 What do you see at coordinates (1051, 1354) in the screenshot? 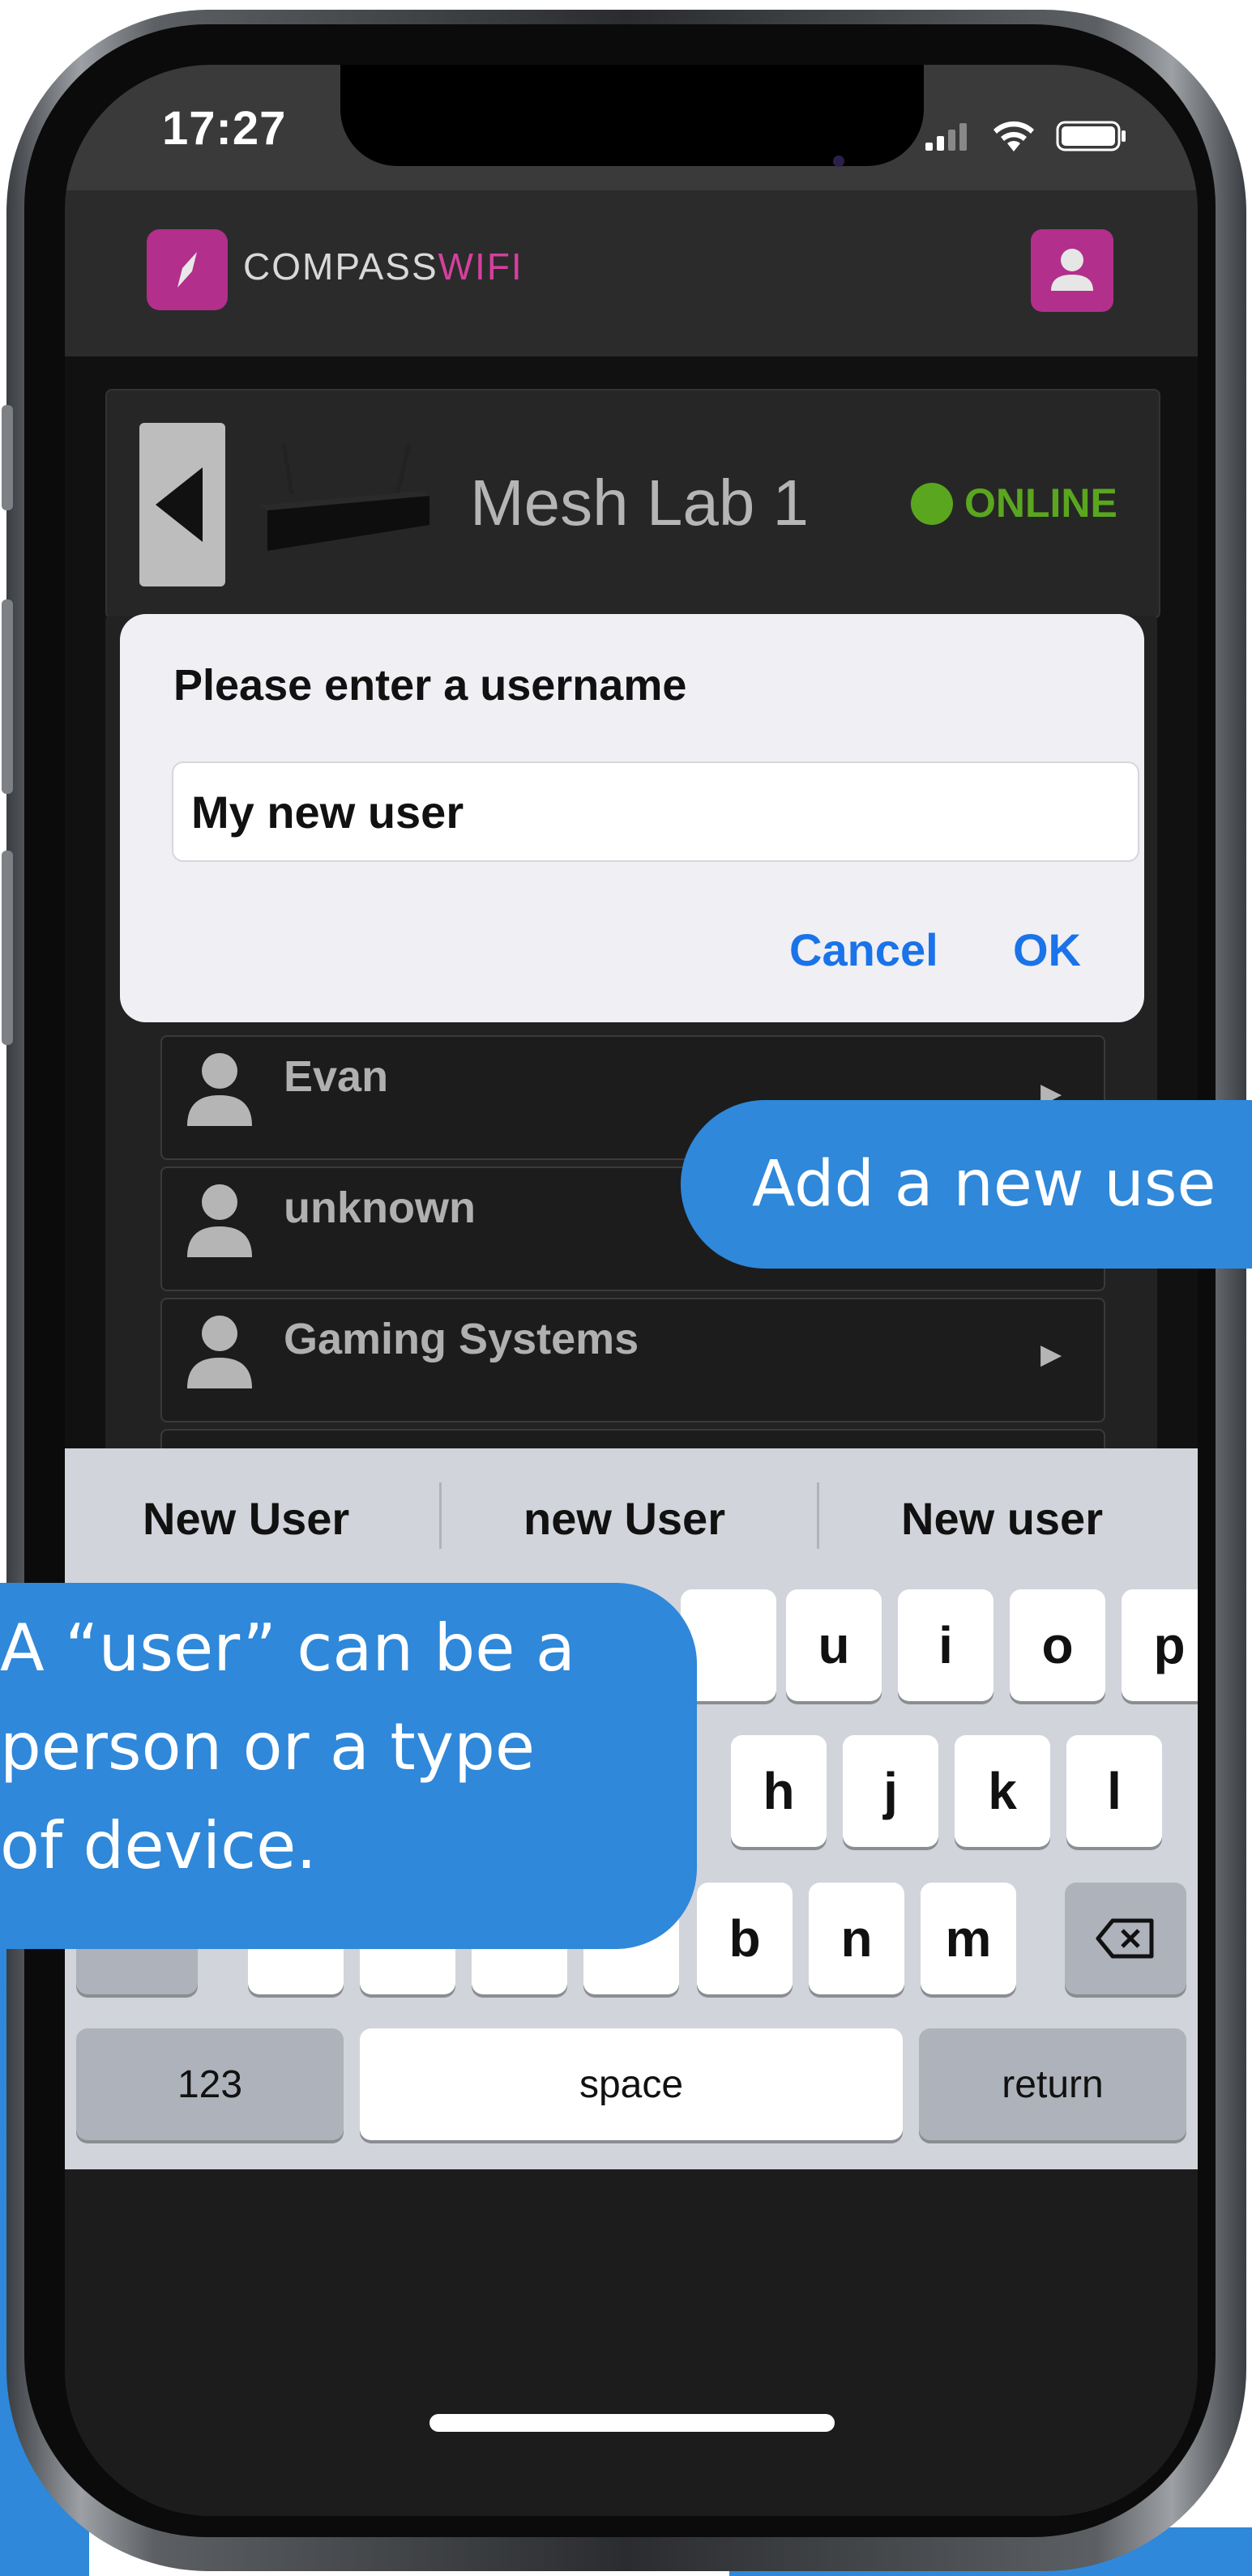
I see `chevron-right-icon: ▶` at bounding box center [1051, 1354].